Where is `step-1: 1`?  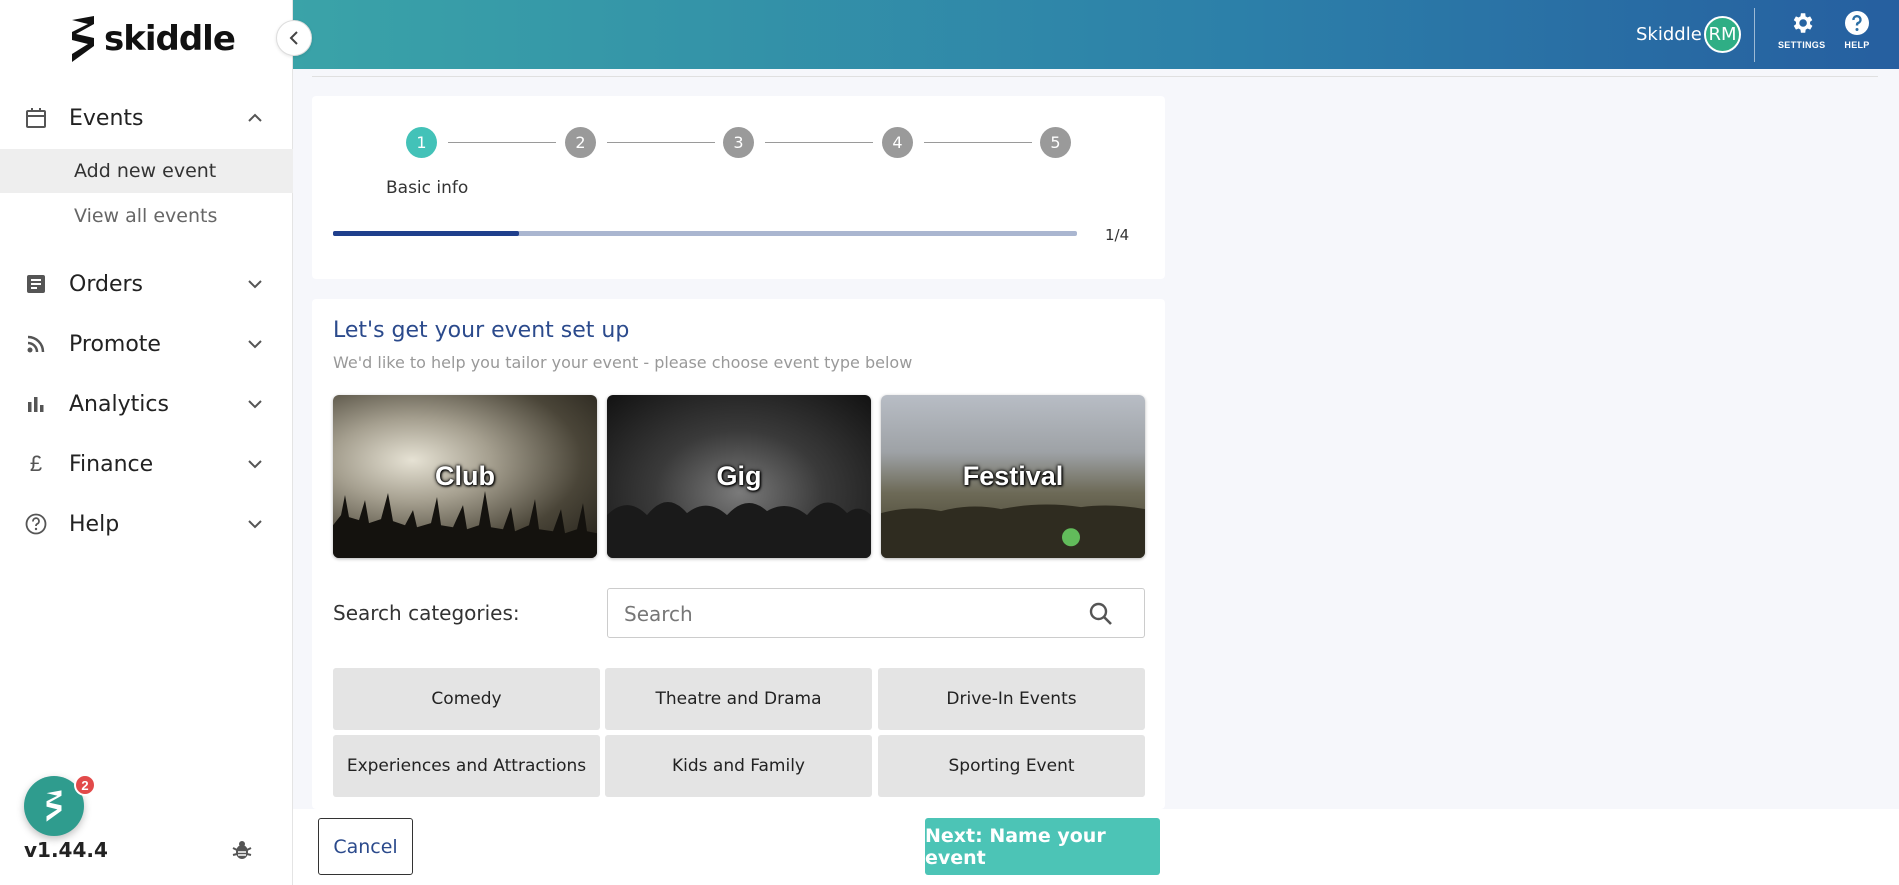
step-1: 1 is located at coordinates (421, 142).